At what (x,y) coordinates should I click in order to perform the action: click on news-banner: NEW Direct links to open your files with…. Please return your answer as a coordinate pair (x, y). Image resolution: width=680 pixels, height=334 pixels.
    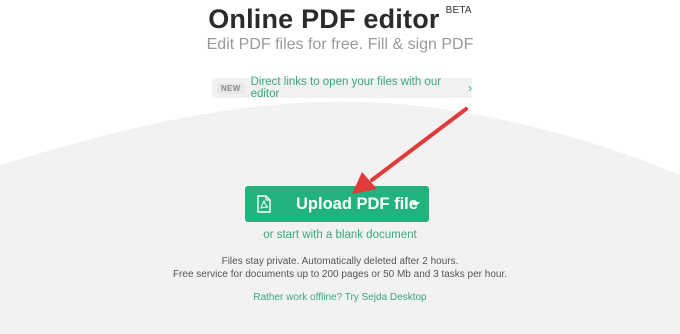
    Looking at the image, I should click on (342, 88).